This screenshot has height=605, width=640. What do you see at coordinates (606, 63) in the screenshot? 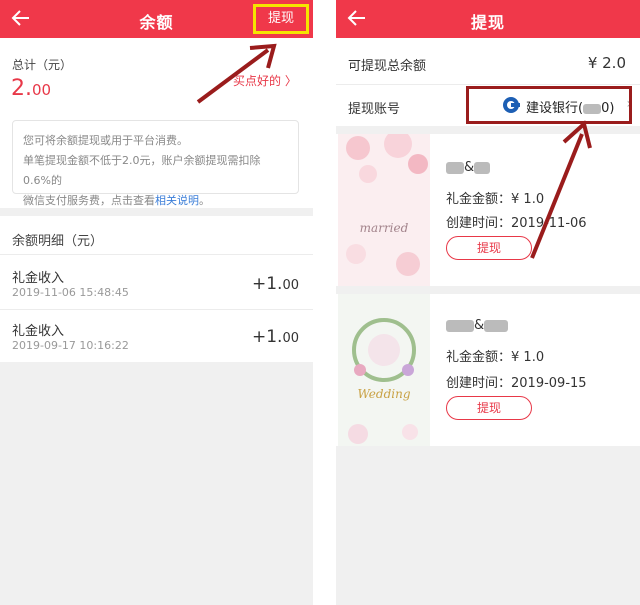
I see `balance-value: ¥ 2.0` at bounding box center [606, 63].